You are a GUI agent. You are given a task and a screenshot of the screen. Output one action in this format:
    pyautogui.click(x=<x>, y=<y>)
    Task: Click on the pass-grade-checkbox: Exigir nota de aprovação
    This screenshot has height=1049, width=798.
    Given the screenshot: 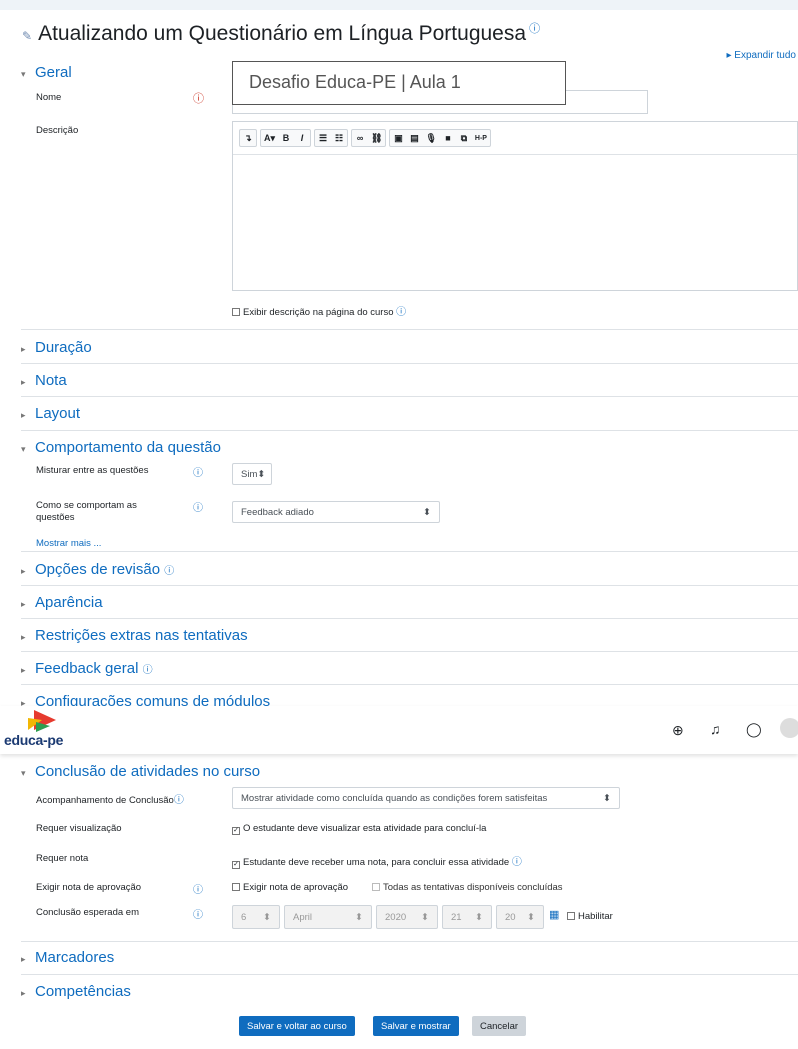 What is the action you would take?
    pyautogui.click(x=290, y=887)
    